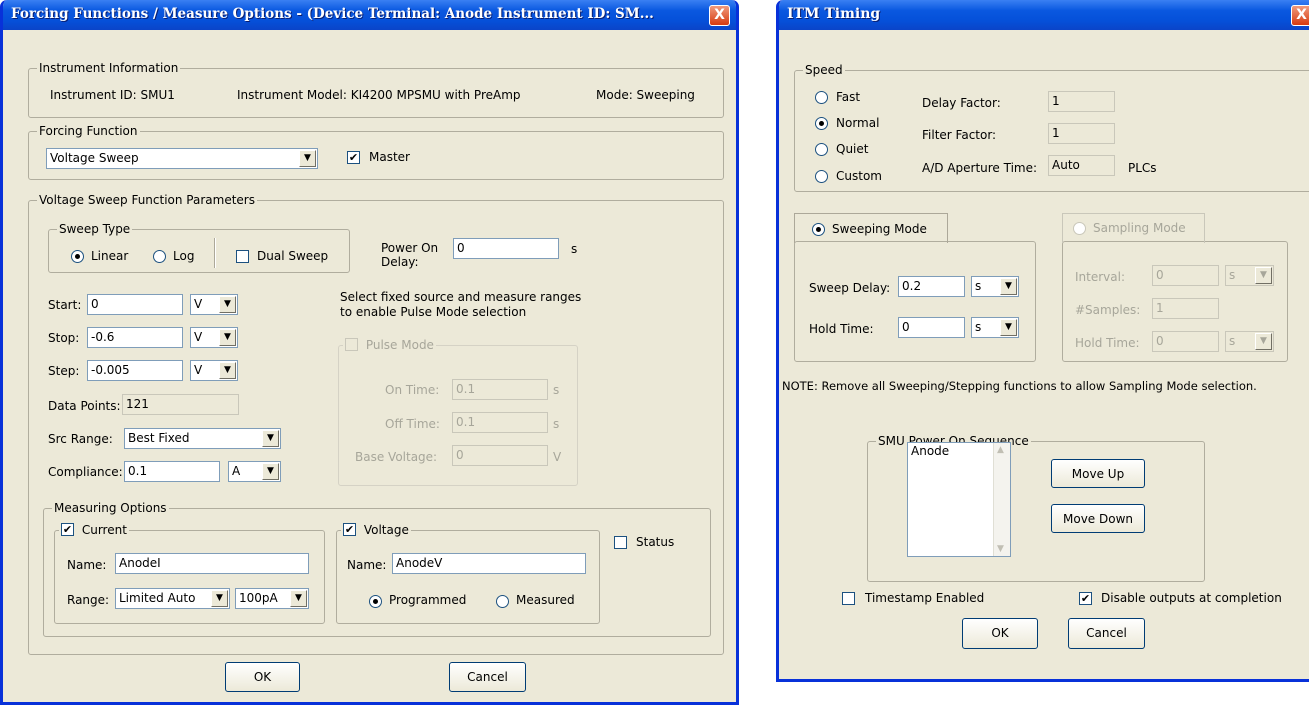 The image size is (1309, 705). Describe the element at coordinates (931, 327) in the screenshot. I see `hold-time-input: 0` at that location.